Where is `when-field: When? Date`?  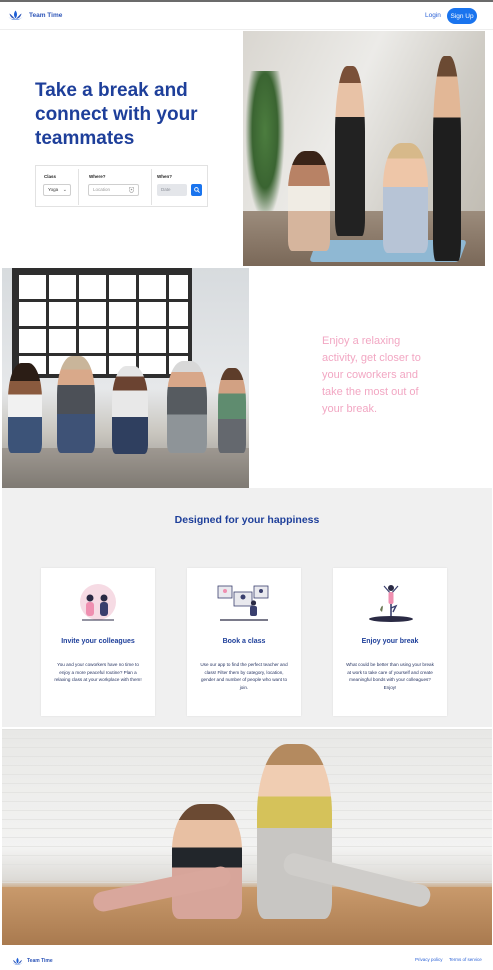
when-field: When? Date is located at coordinates (180, 186).